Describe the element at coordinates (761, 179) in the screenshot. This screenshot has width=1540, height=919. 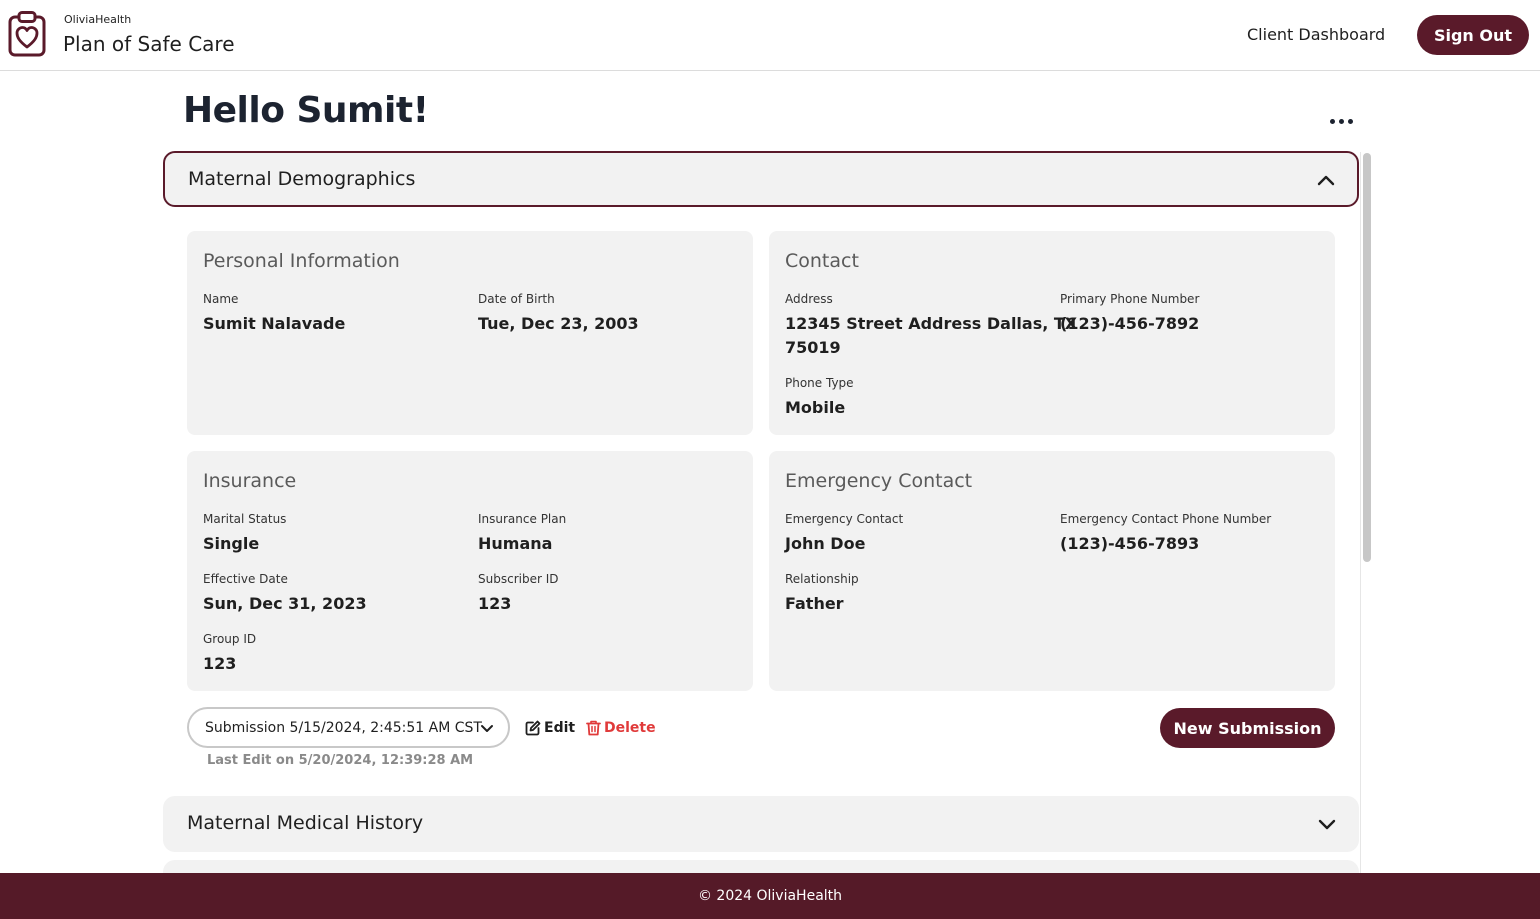
I see `accordion-maternal-demographics: Maternal Demographics` at that location.